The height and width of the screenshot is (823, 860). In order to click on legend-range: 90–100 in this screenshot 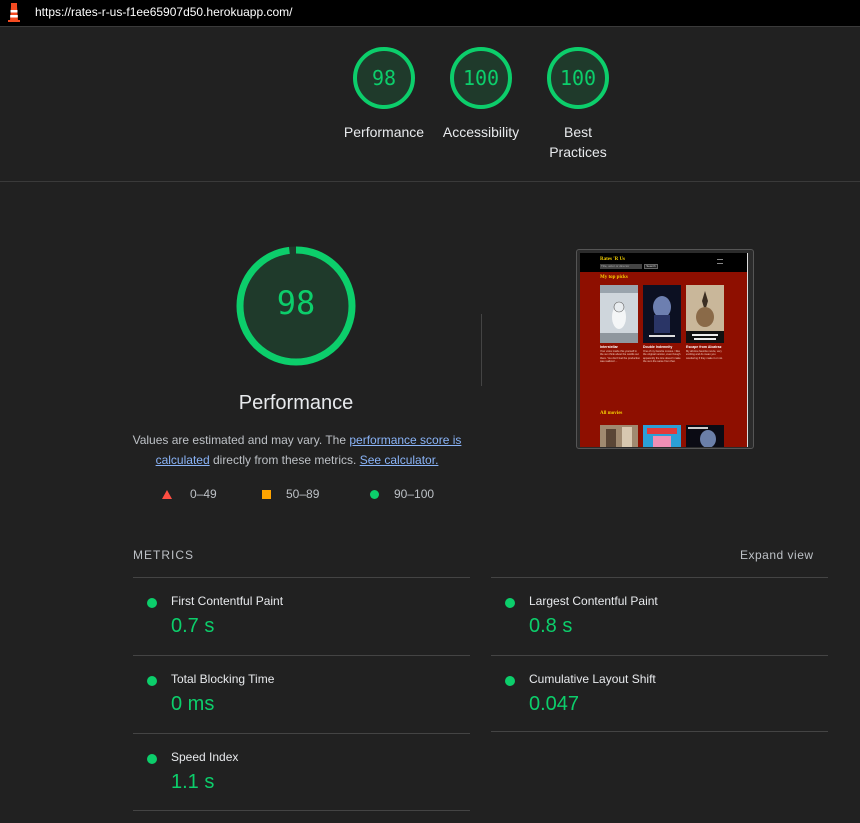, I will do `click(414, 494)`.